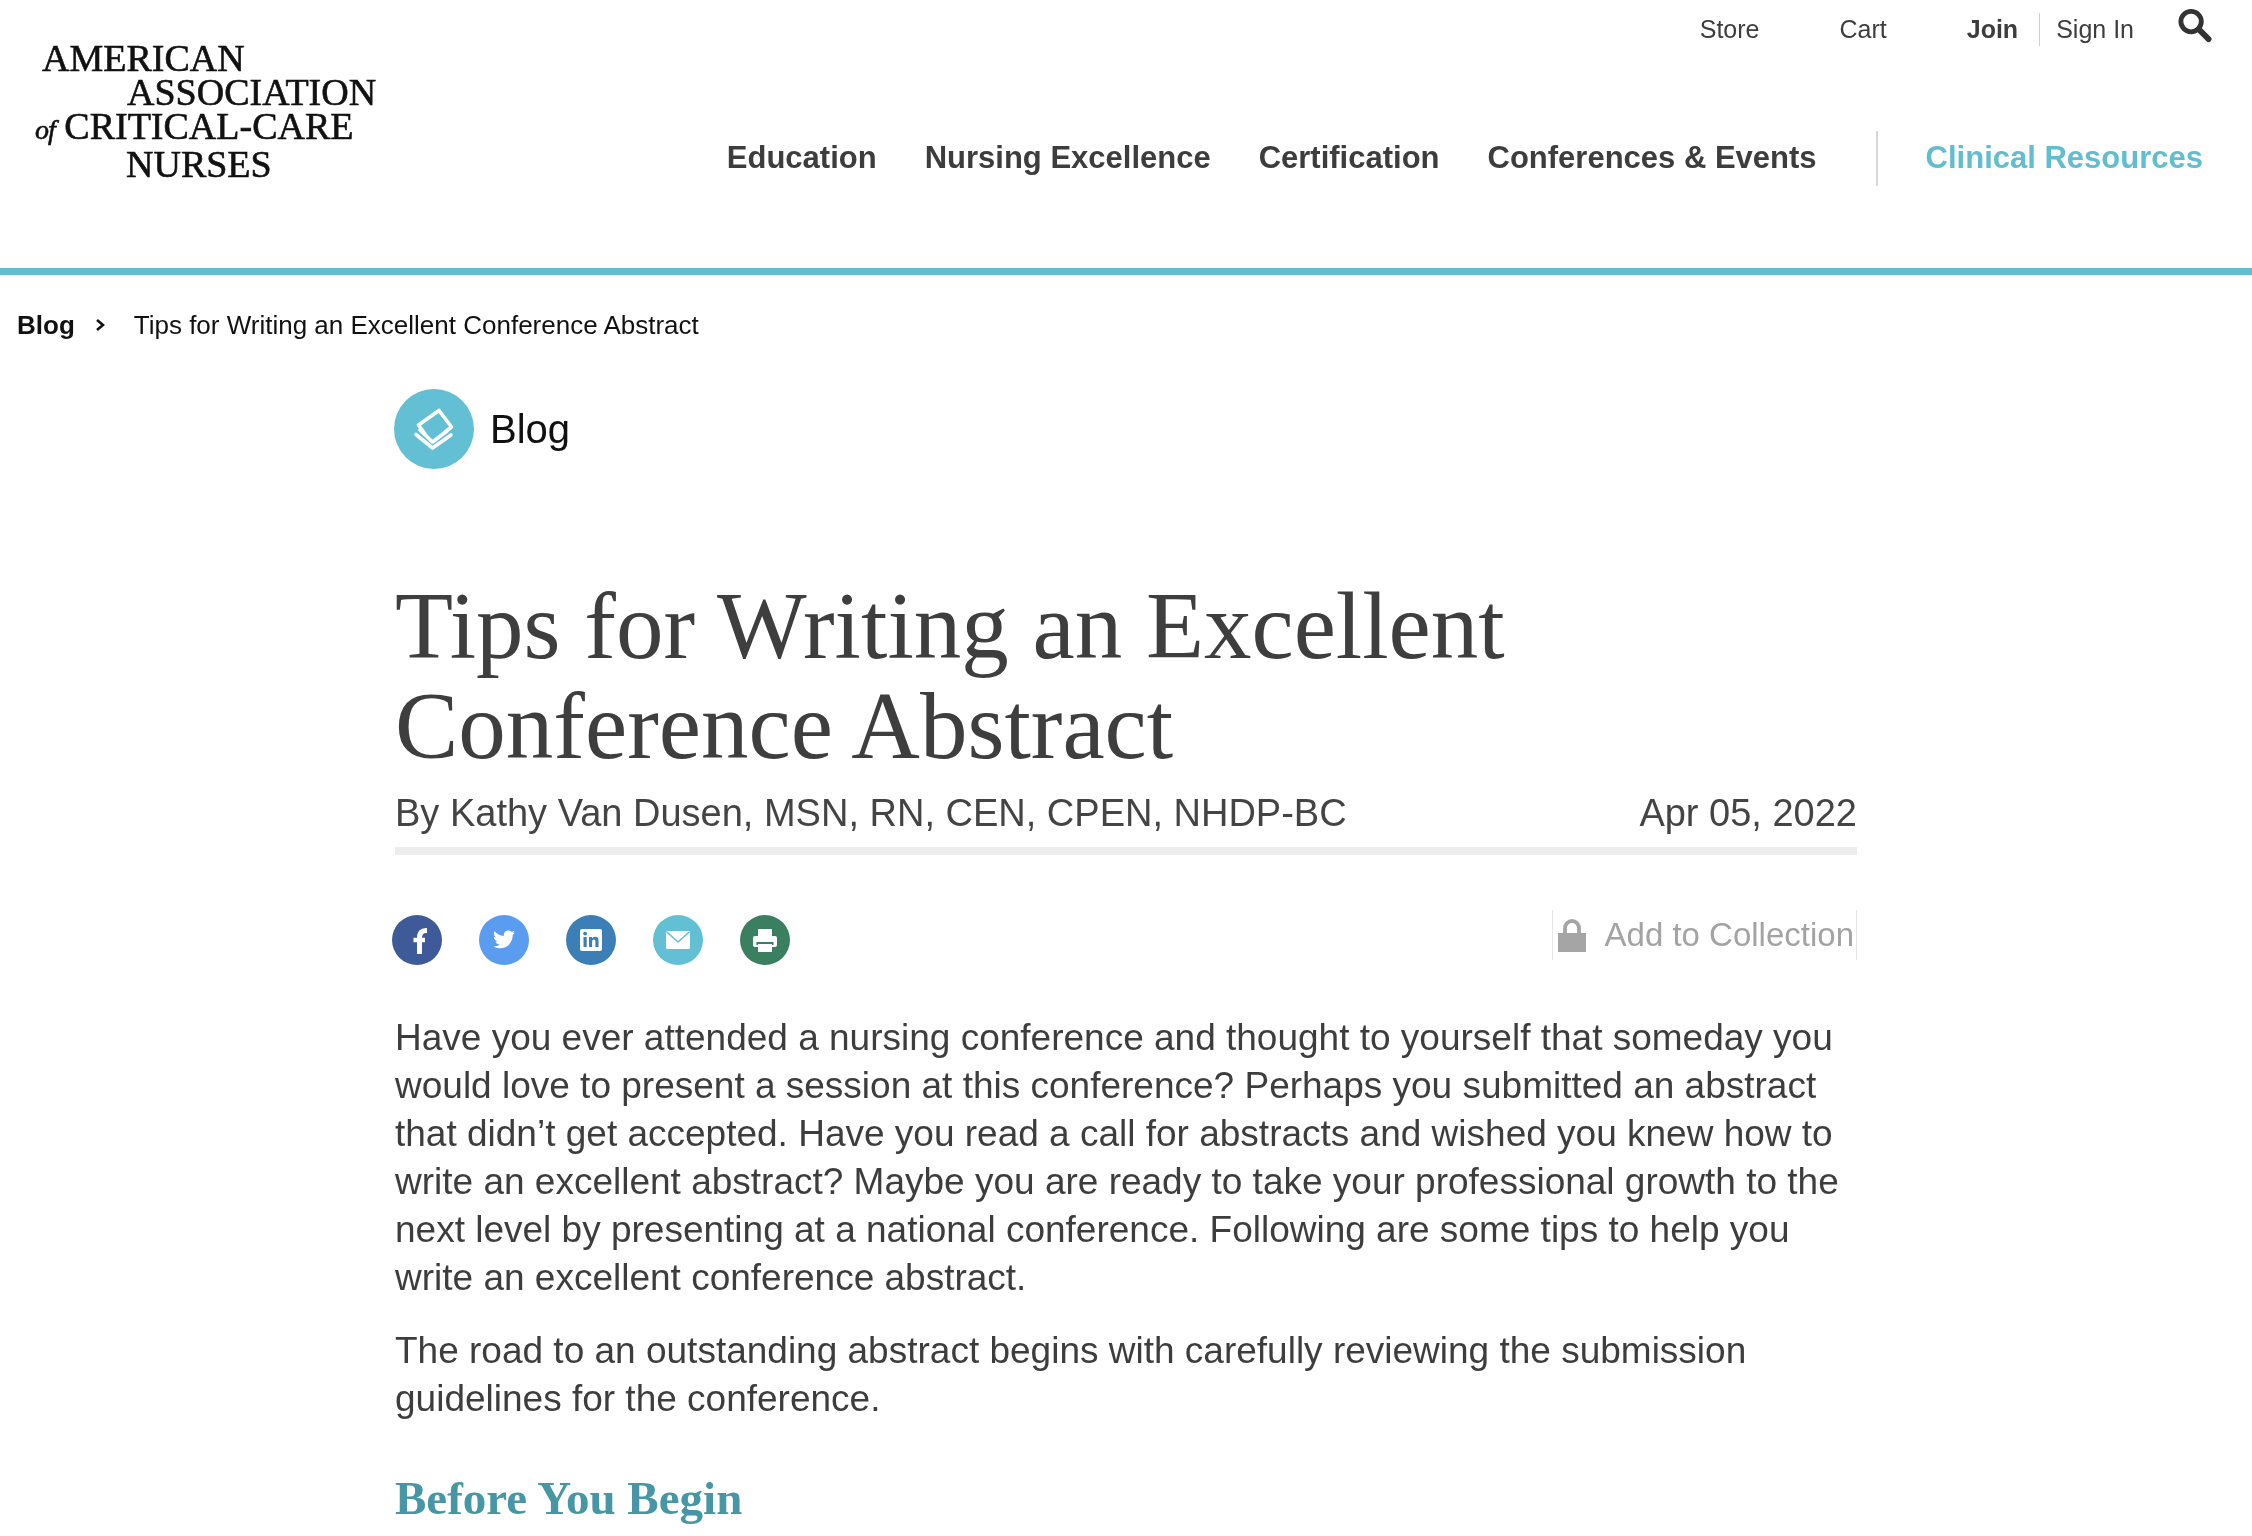  What do you see at coordinates (801, 158) in the screenshot?
I see `nav-link: Education` at bounding box center [801, 158].